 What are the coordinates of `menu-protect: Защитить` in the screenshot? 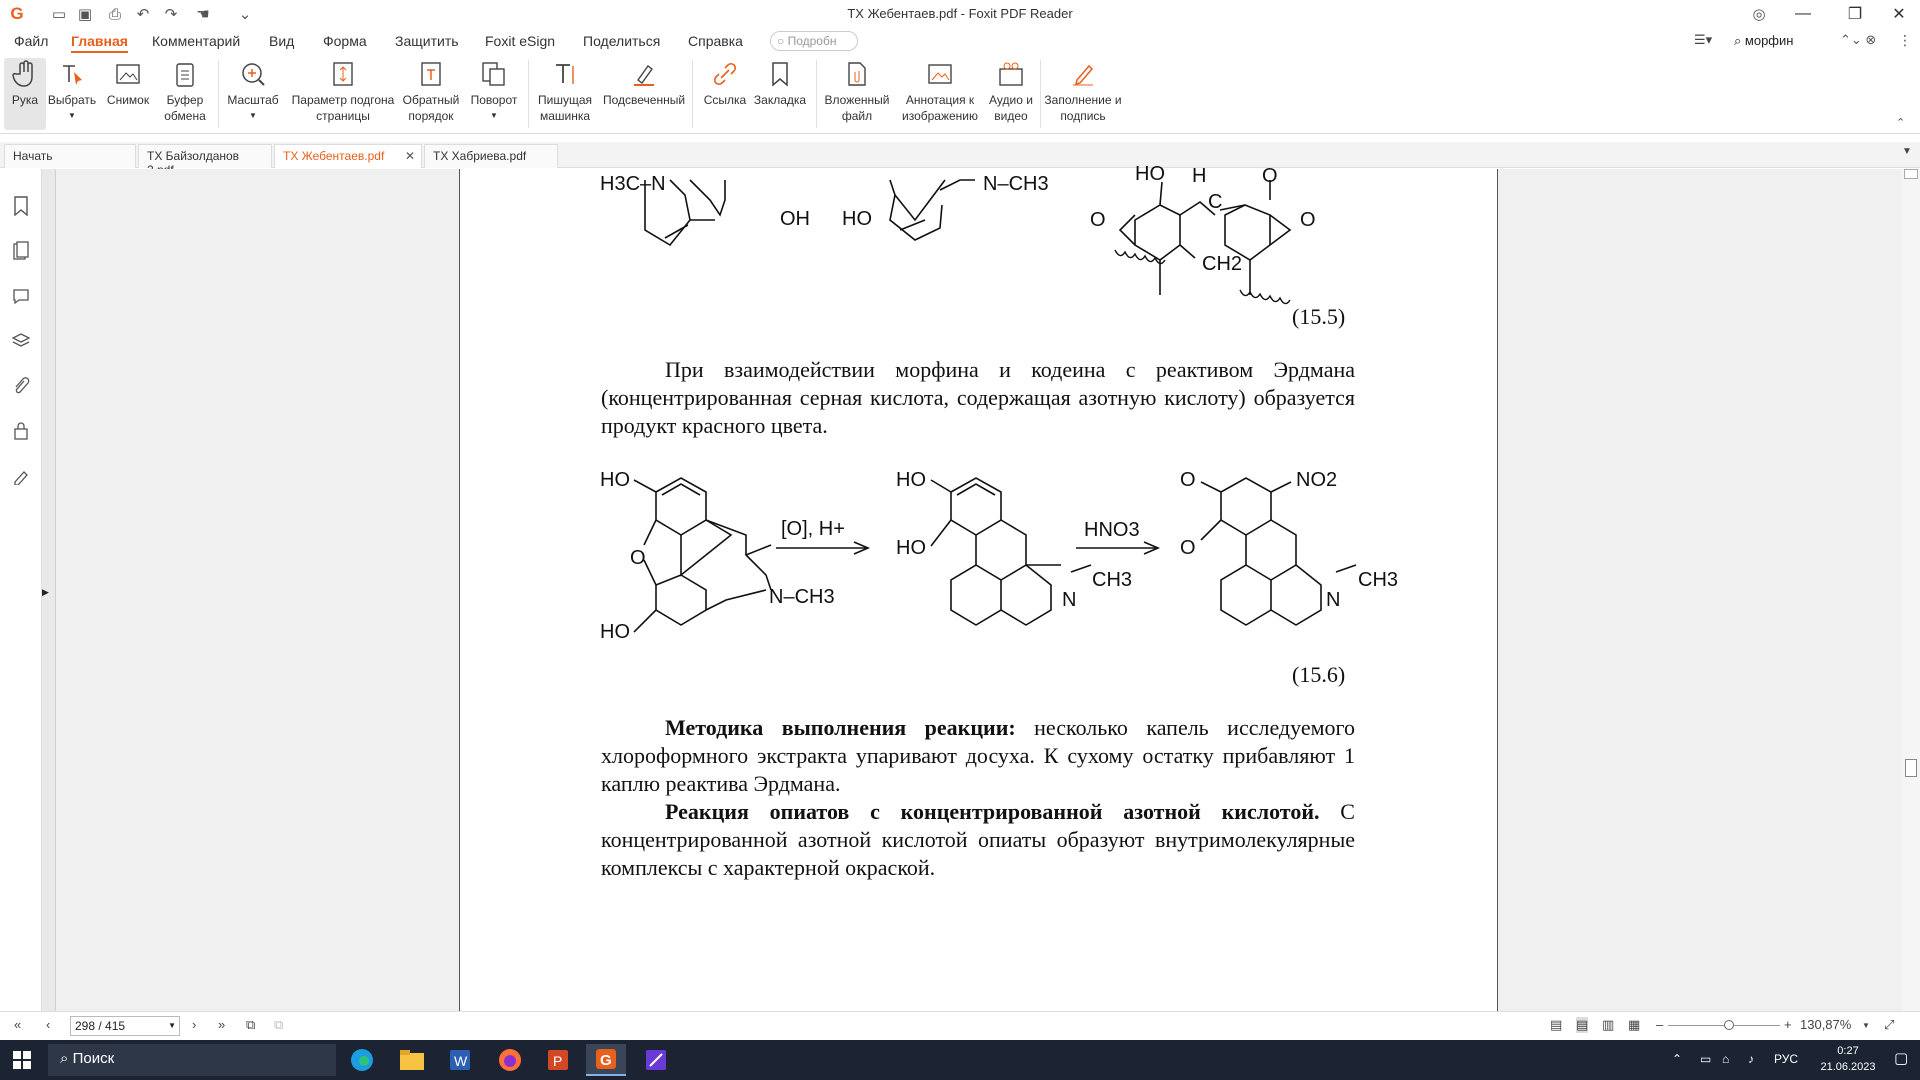 It's located at (427, 41).